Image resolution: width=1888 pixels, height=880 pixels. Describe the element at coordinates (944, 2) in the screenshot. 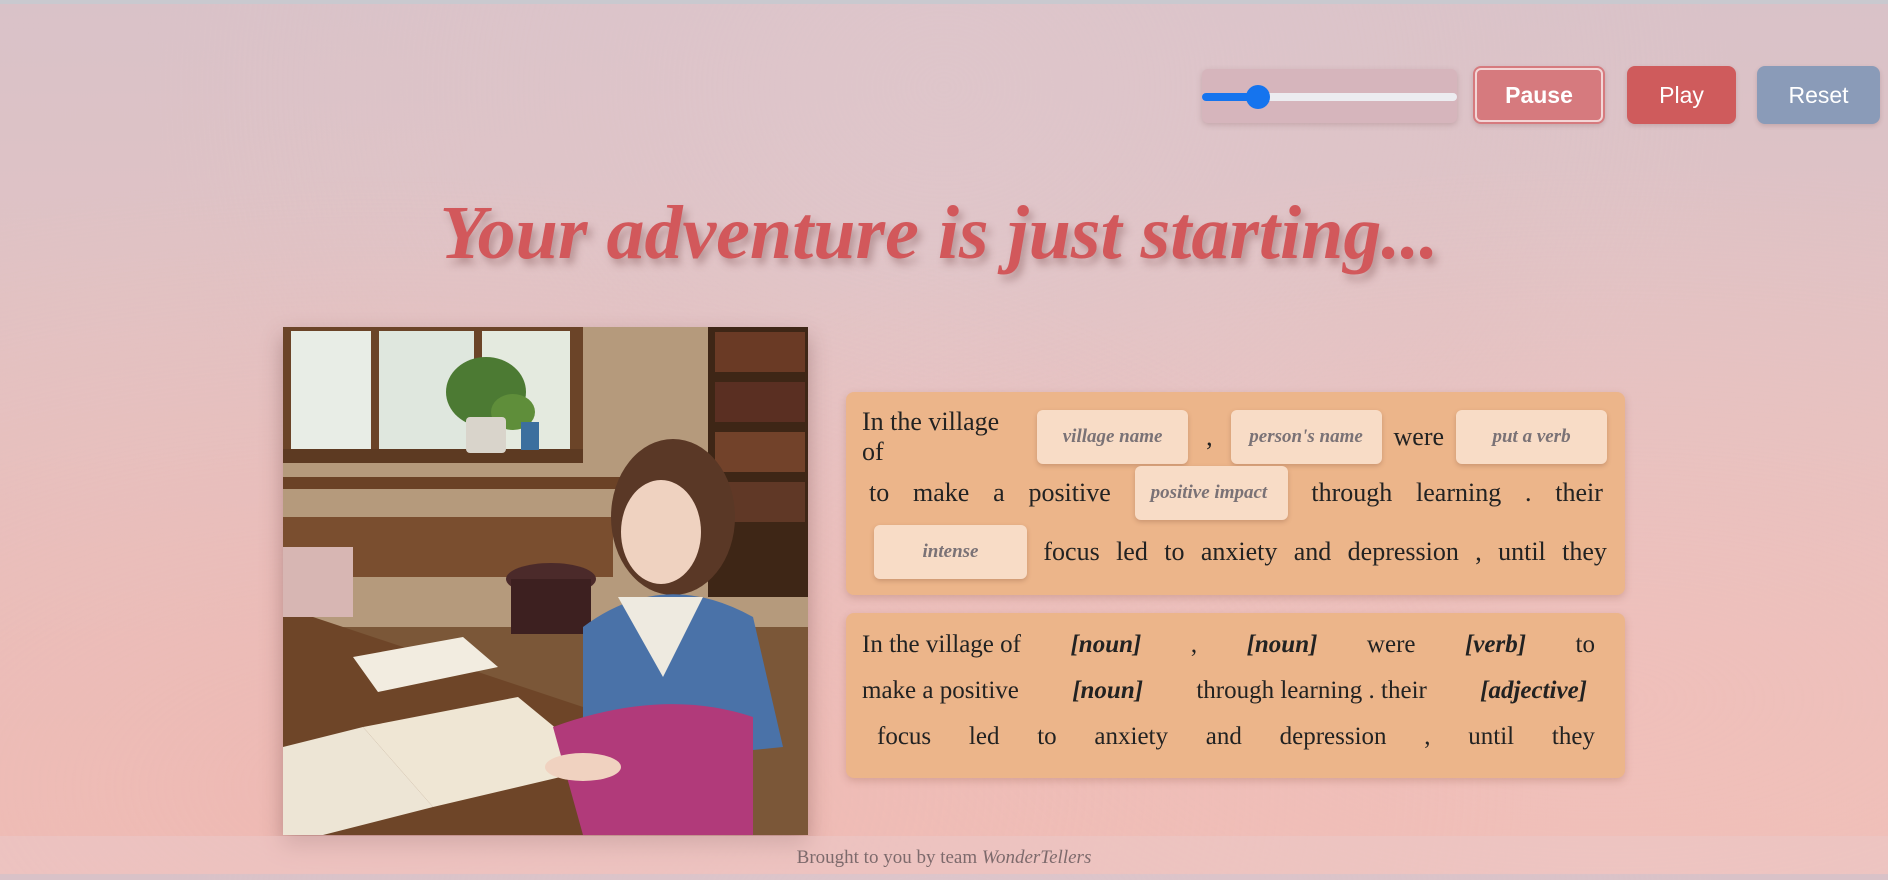

I see `top-border` at that location.